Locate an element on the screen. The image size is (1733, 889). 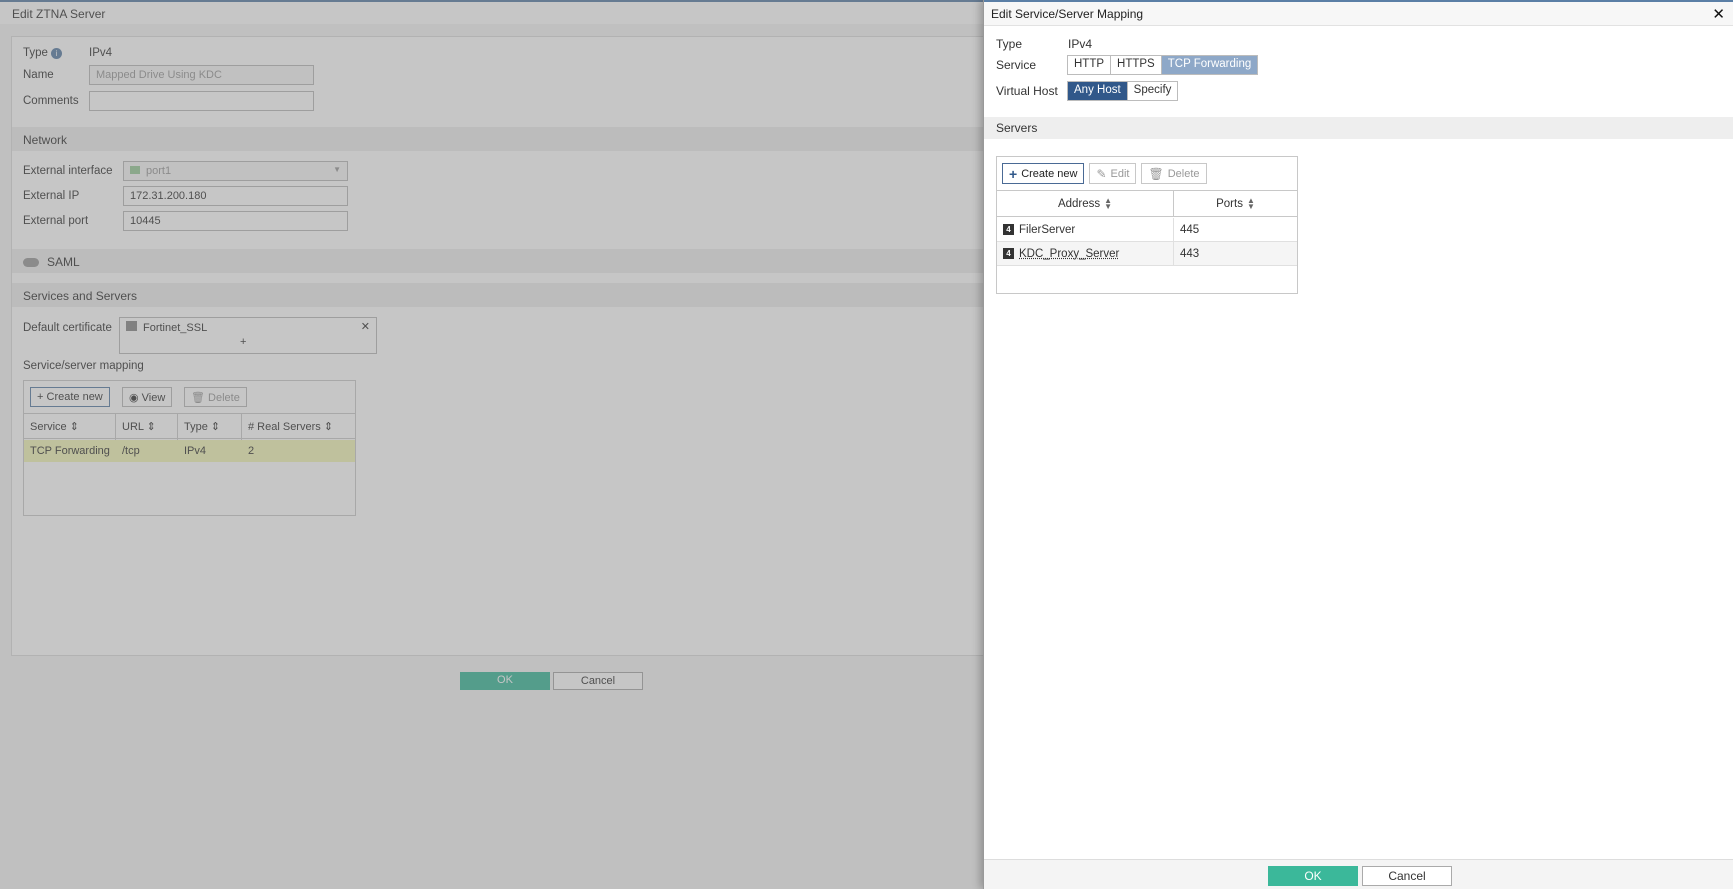
address-cell: 4 KDC_Proxy_Server is located at coordinates (1085, 253).